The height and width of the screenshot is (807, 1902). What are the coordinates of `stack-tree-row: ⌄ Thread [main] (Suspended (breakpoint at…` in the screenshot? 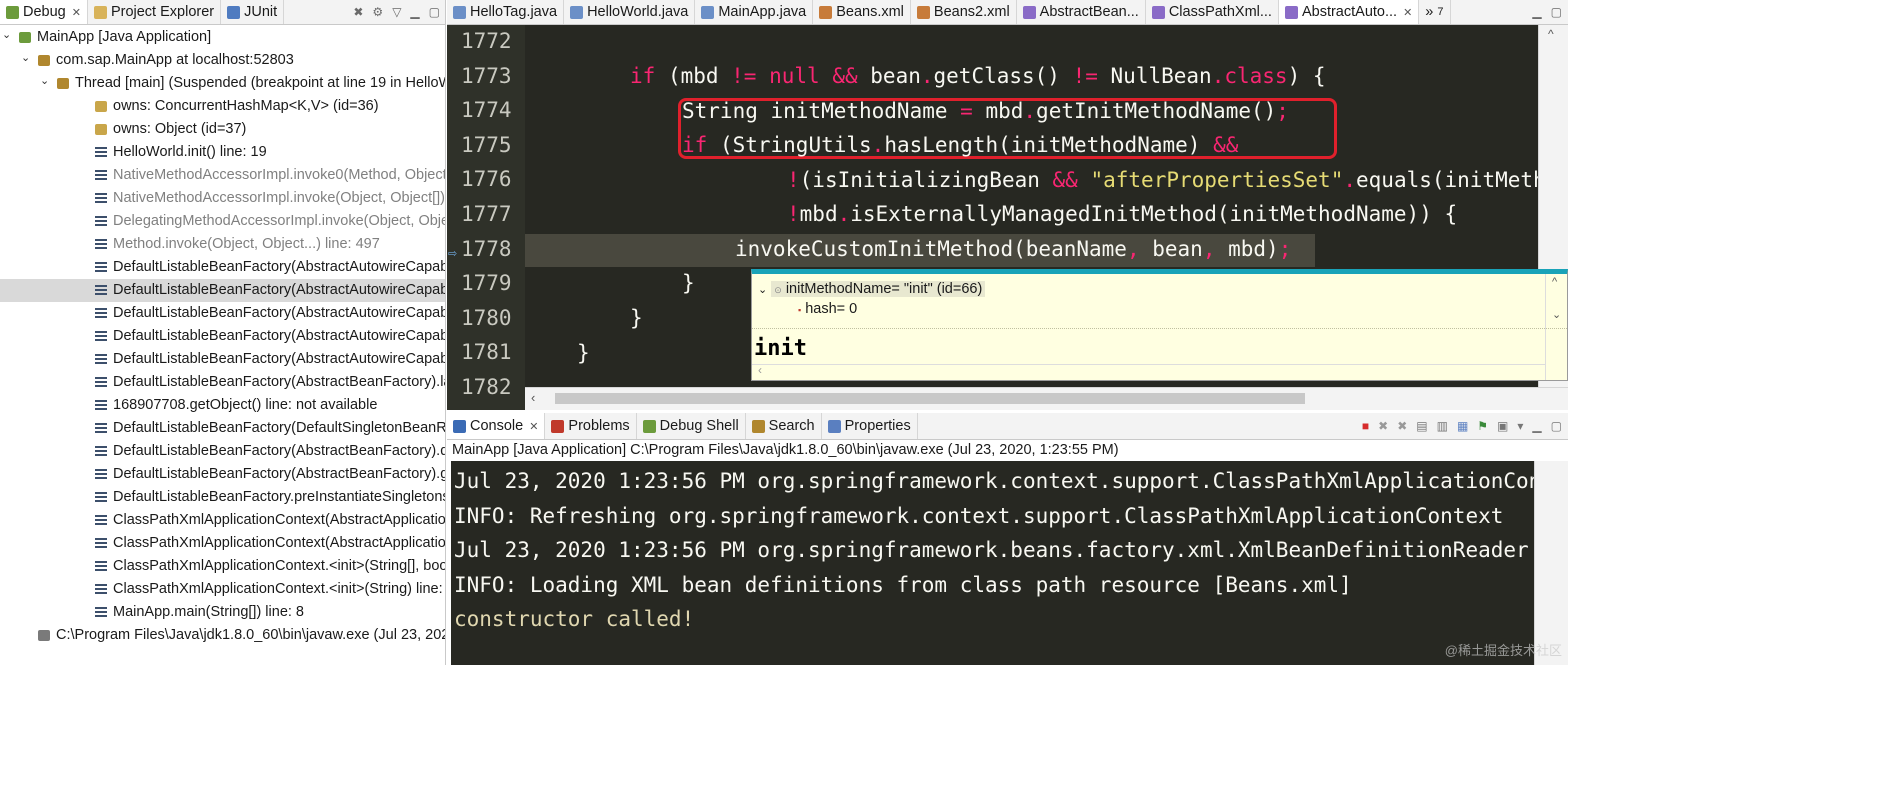 It's located at (222, 83).